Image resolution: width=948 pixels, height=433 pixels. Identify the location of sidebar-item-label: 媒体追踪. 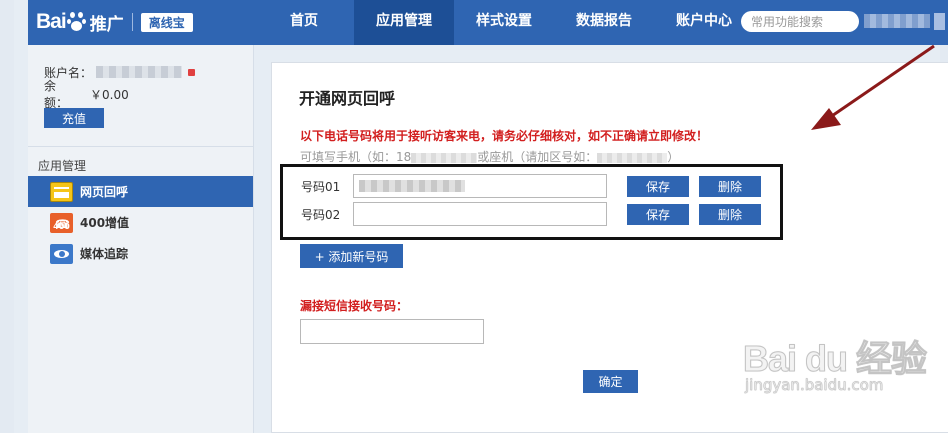
(104, 254).